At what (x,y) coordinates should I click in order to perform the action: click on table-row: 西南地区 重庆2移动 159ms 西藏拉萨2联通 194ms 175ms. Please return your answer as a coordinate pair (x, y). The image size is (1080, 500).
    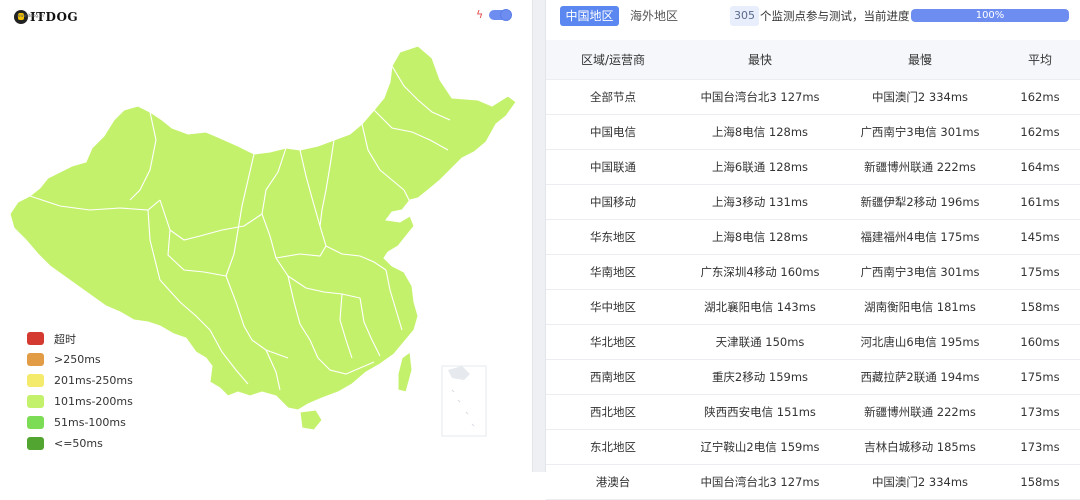
    Looking at the image, I should click on (813, 377).